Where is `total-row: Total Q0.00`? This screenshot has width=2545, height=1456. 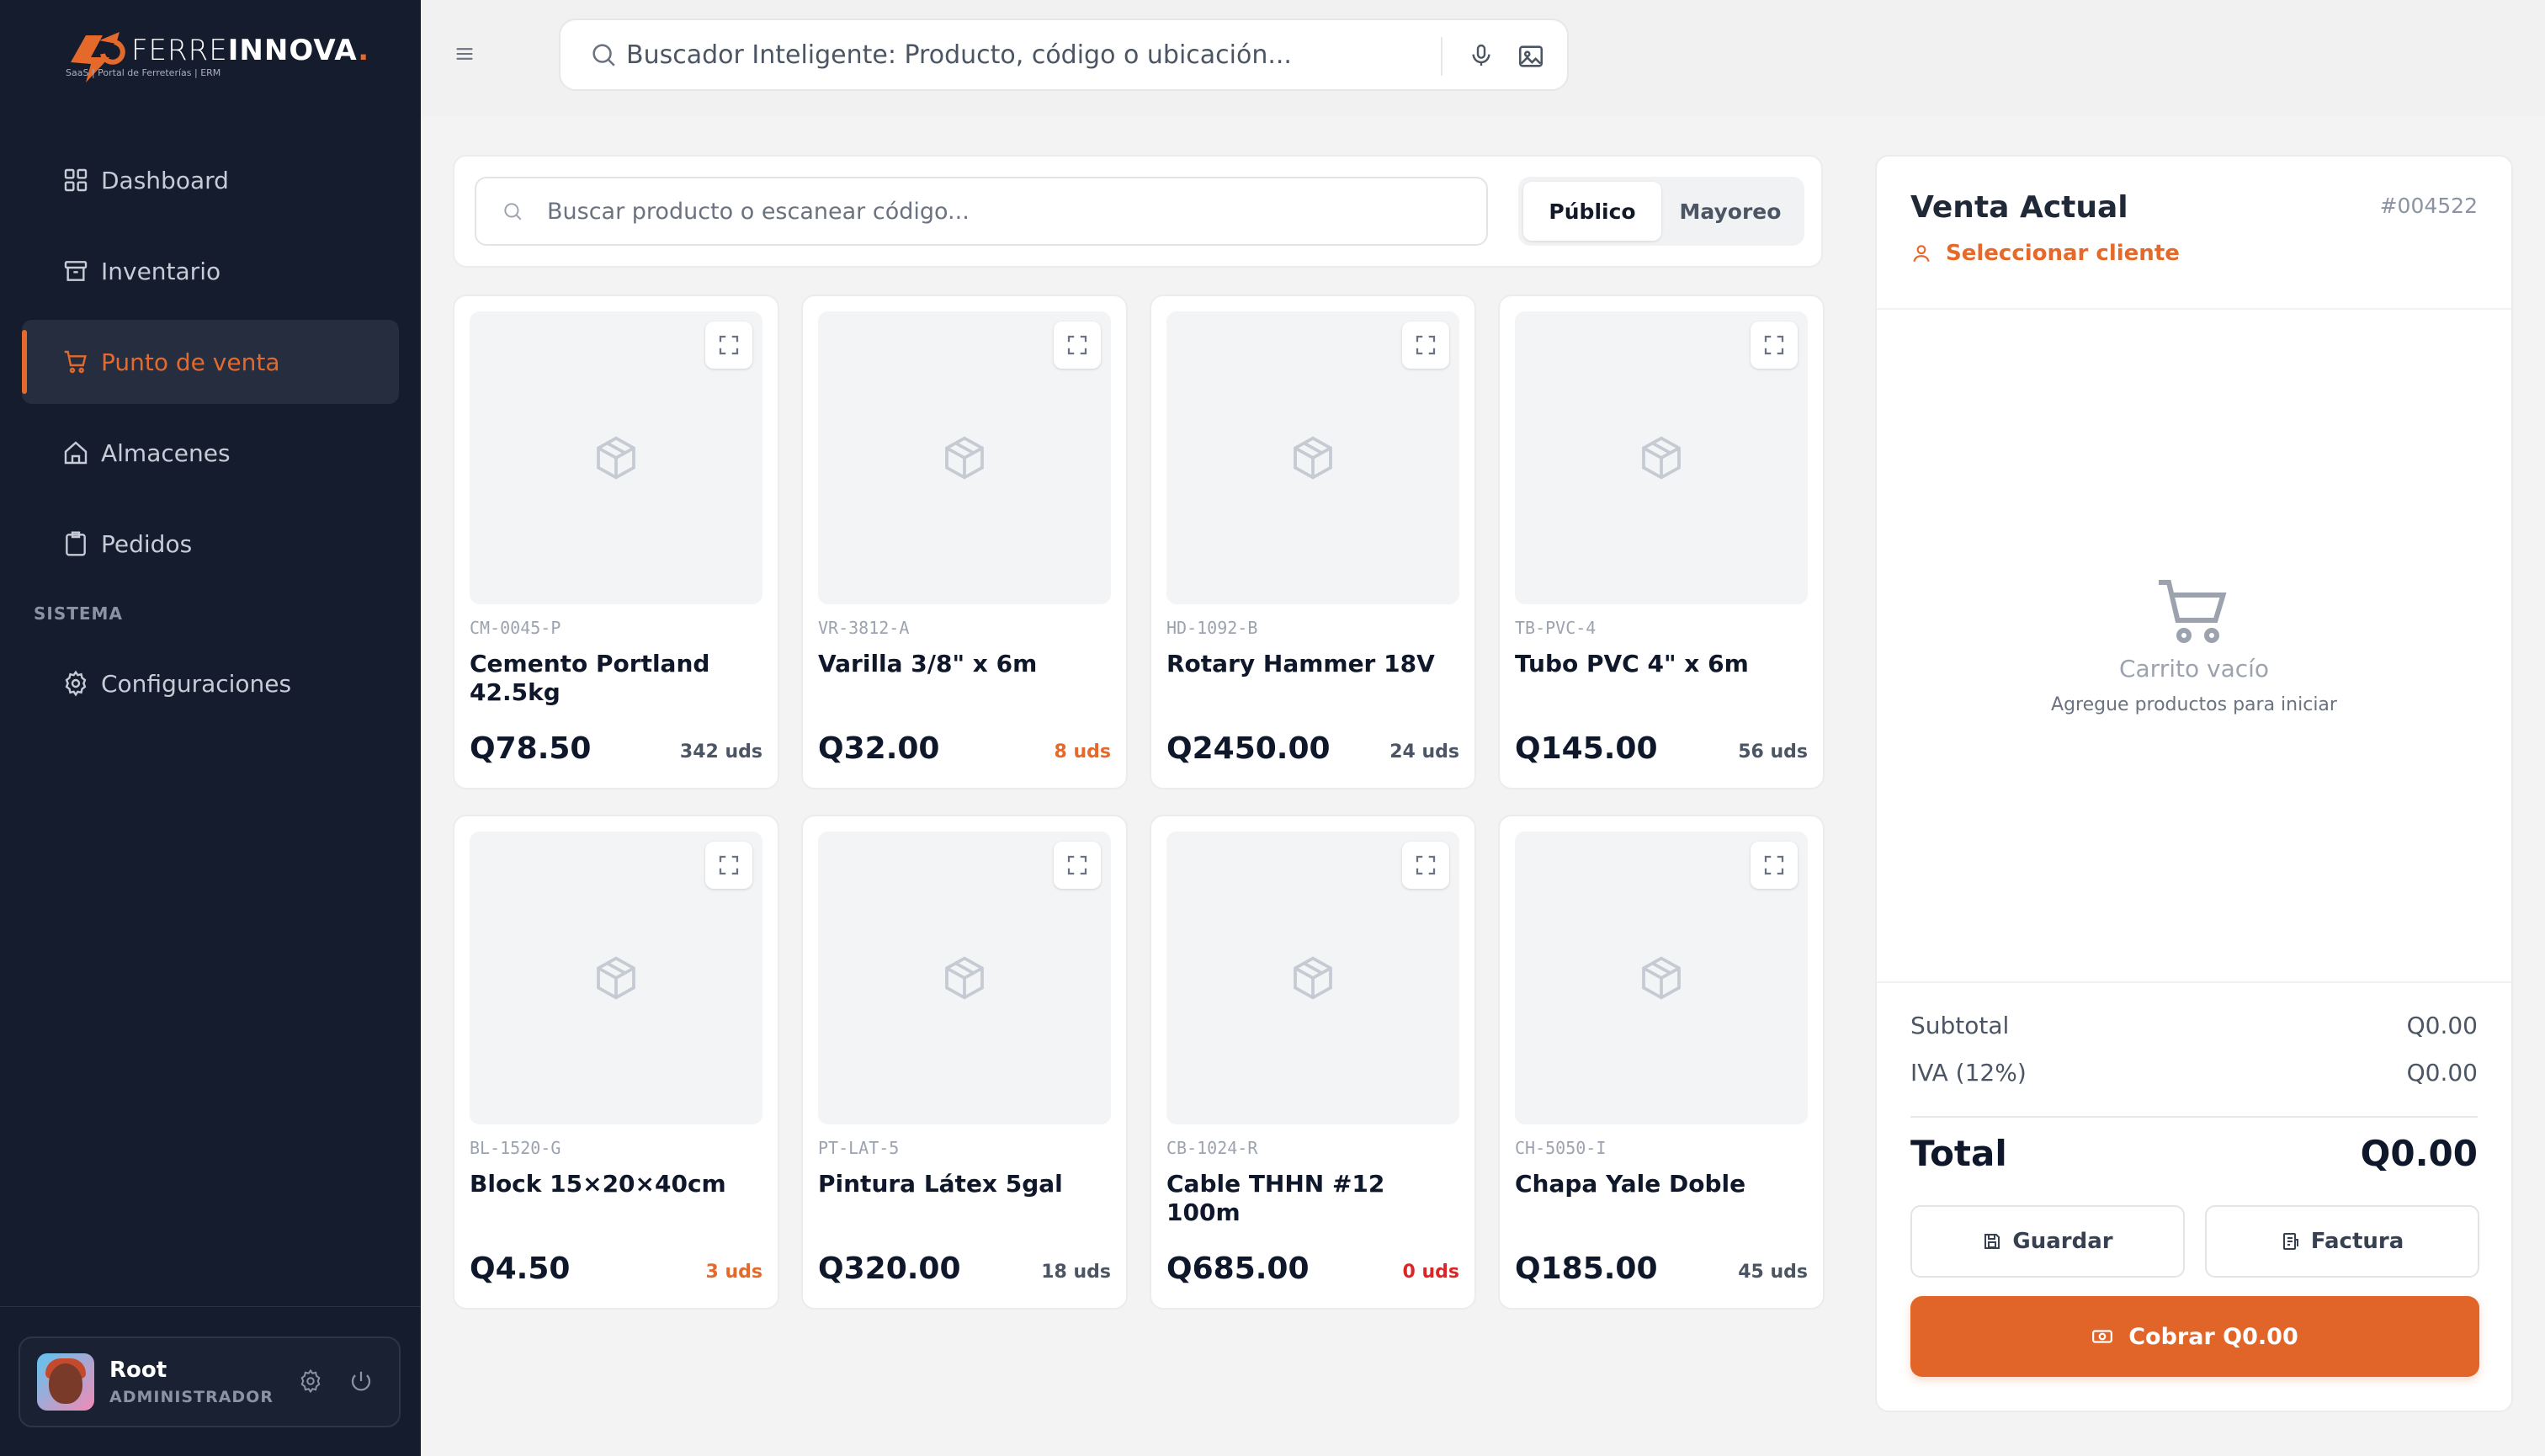 total-row: Total Q0.00 is located at coordinates (2194, 1153).